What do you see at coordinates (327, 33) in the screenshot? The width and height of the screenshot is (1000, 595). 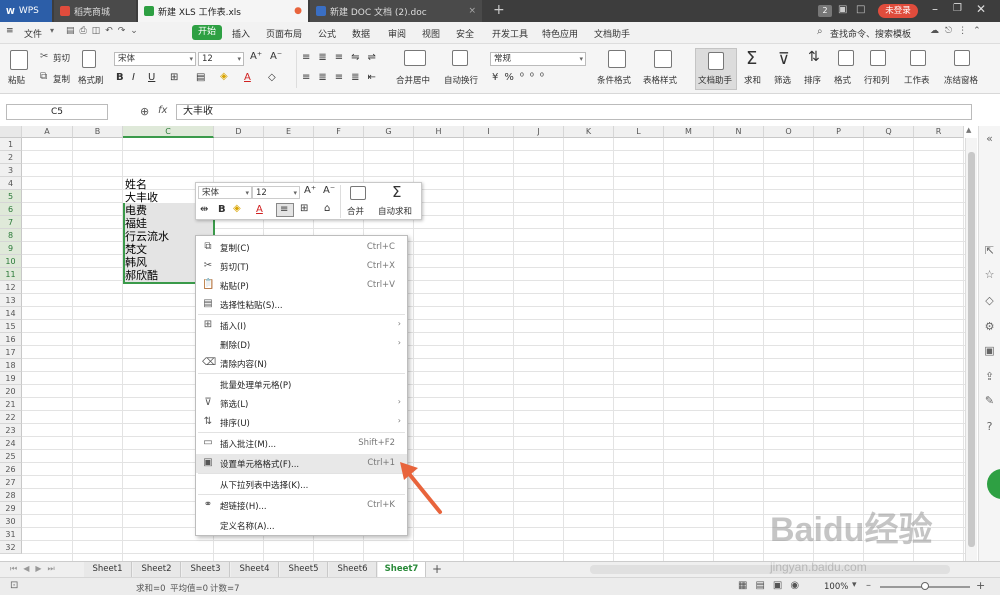 I see `menu-formula: 公式` at bounding box center [327, 33].